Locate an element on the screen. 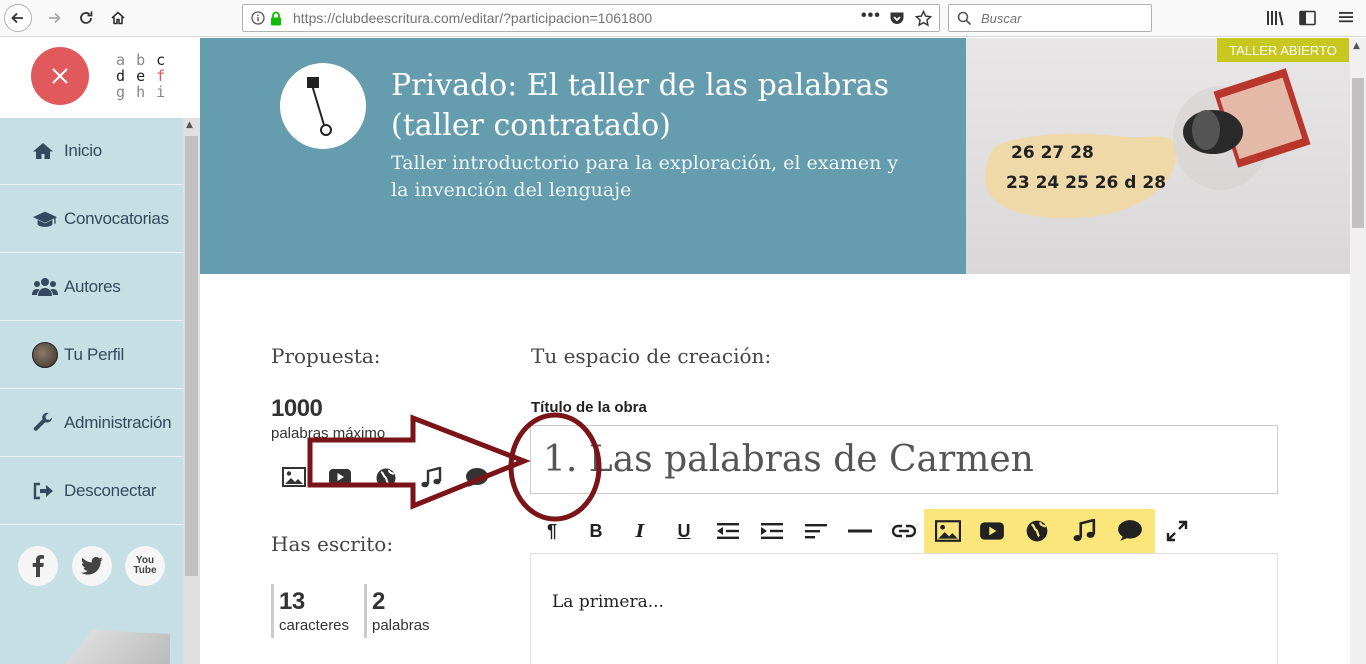 The width and height of the screenshot is (1366, 664). underline-button: U is located at coordinates (684, 531).